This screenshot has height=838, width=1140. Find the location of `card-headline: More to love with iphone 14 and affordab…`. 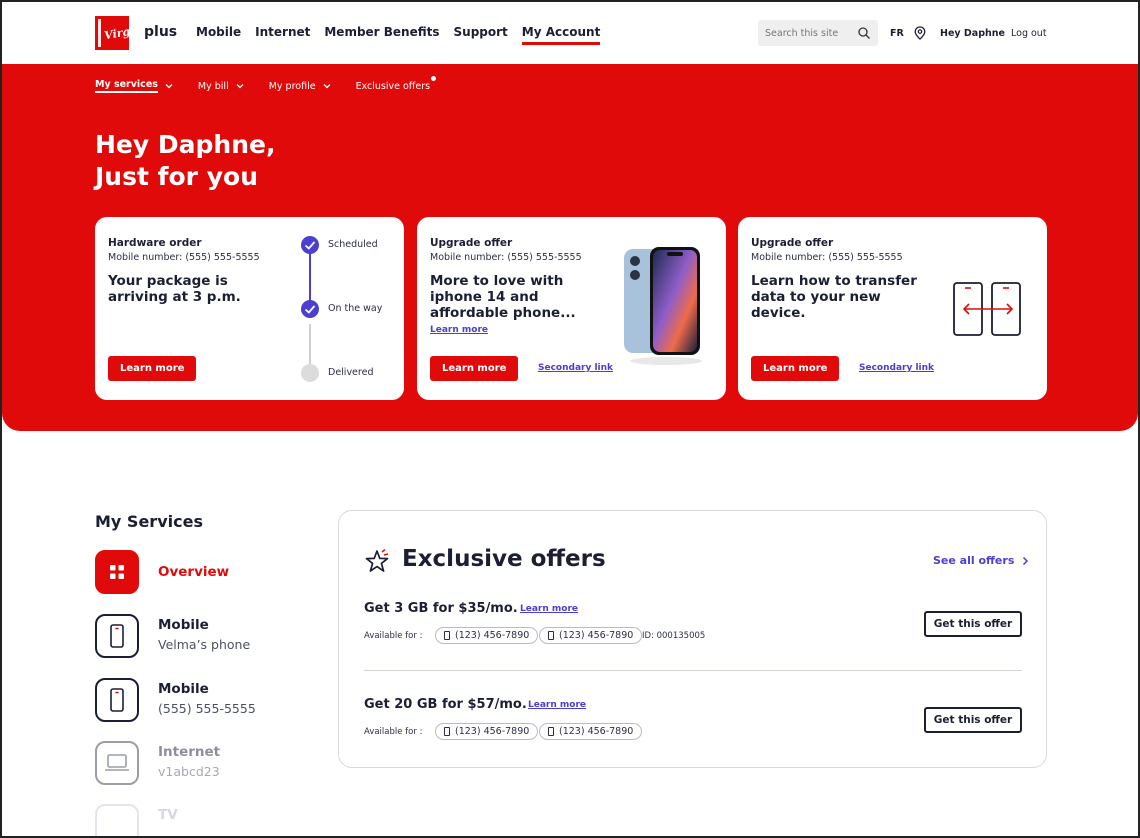

card-headline: More to love with iphone 14 and affordab… is located at coordinates (503, 297).